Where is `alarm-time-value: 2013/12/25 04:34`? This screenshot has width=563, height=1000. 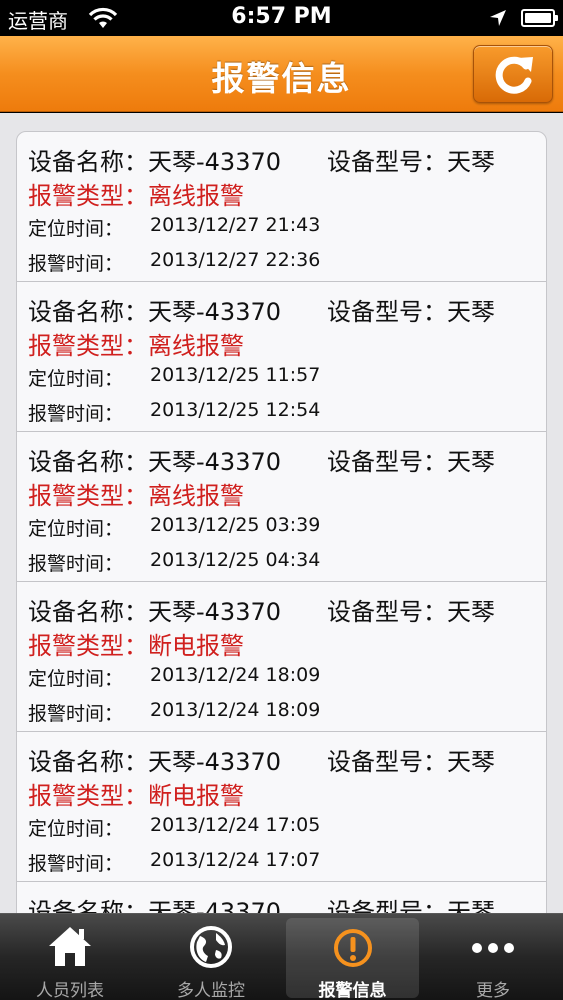 alarm-time-value: 2013/12/25 04:34 is located at coordinates (235, 560).